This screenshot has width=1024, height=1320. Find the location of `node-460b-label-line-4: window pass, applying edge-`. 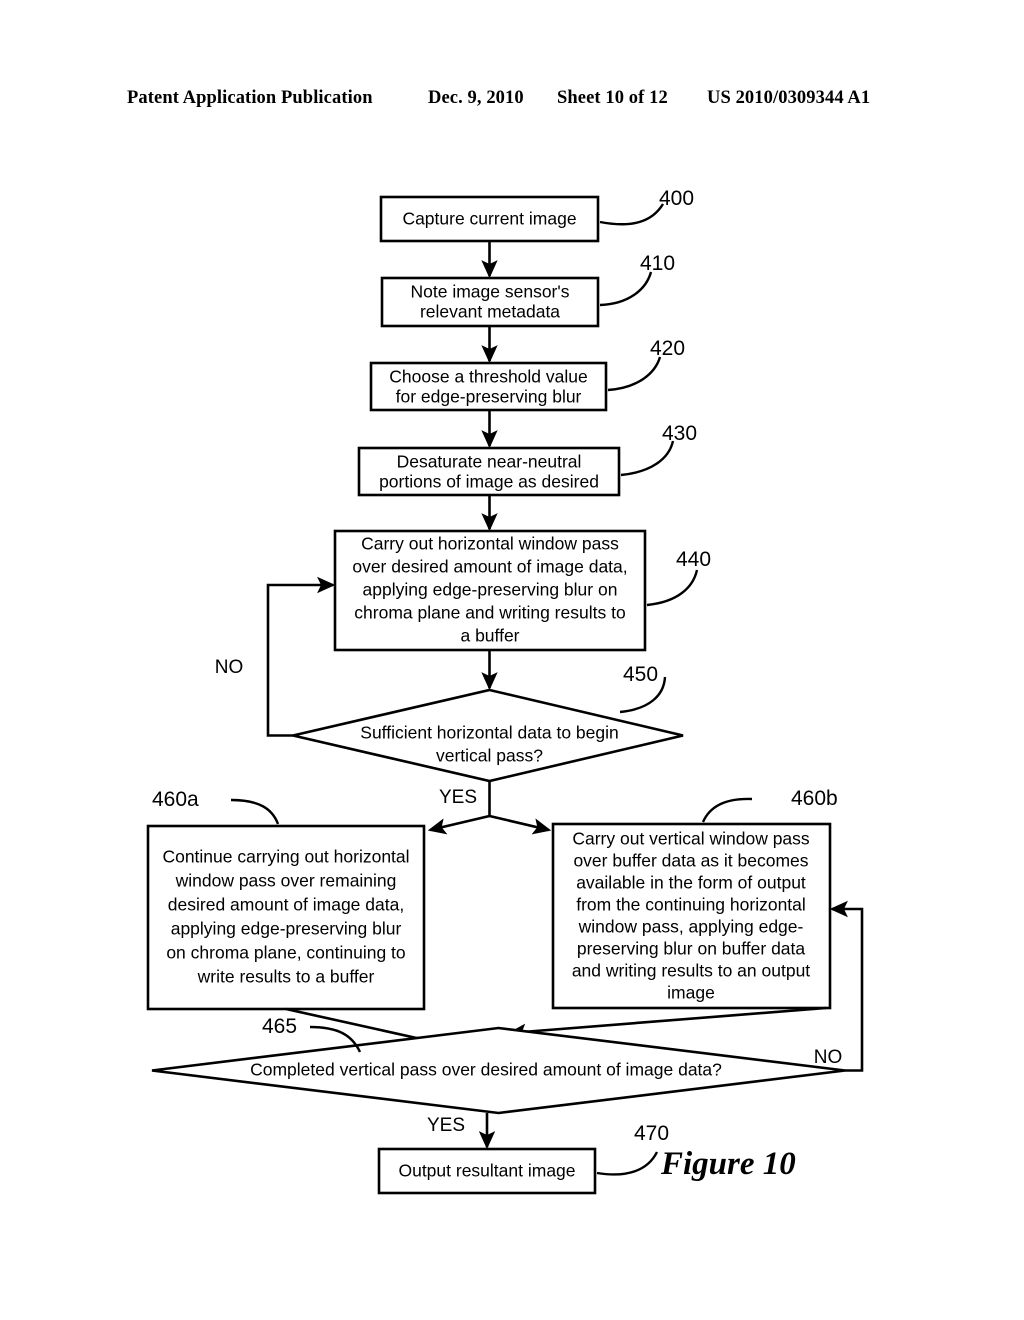

node-460b-label-line-4: window pass, applying edge- is located at coordinates (691, 927).